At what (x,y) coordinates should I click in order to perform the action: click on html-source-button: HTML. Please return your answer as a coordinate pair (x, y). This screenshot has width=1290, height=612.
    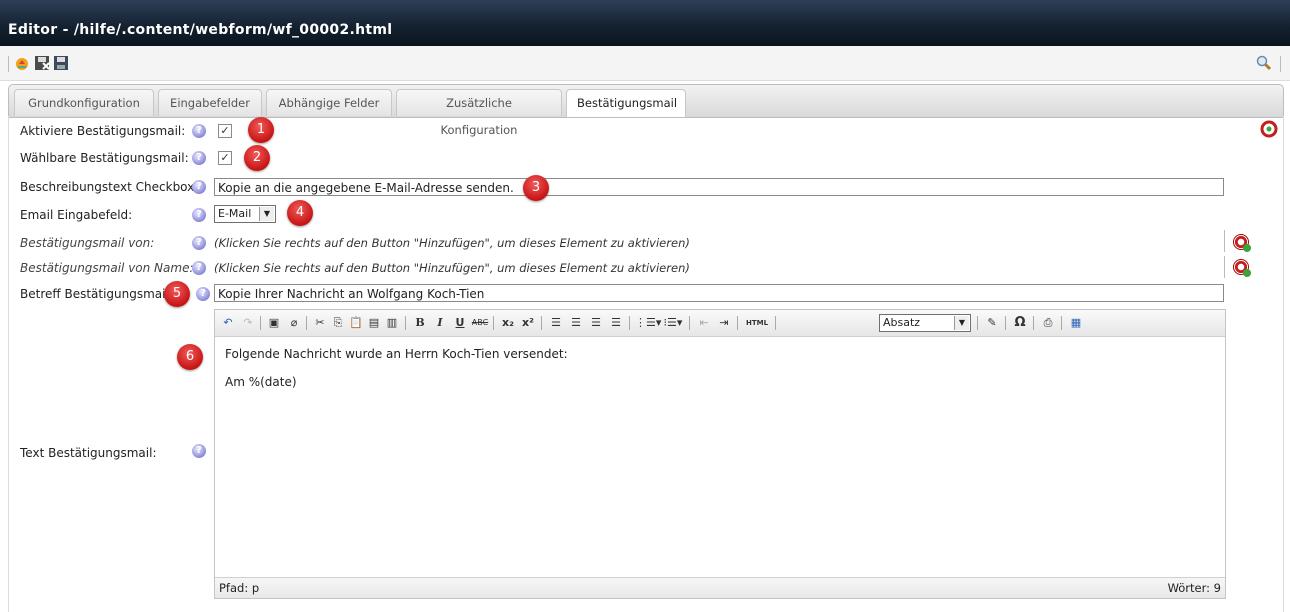
    Looking at the image, I should click on (757, 323).